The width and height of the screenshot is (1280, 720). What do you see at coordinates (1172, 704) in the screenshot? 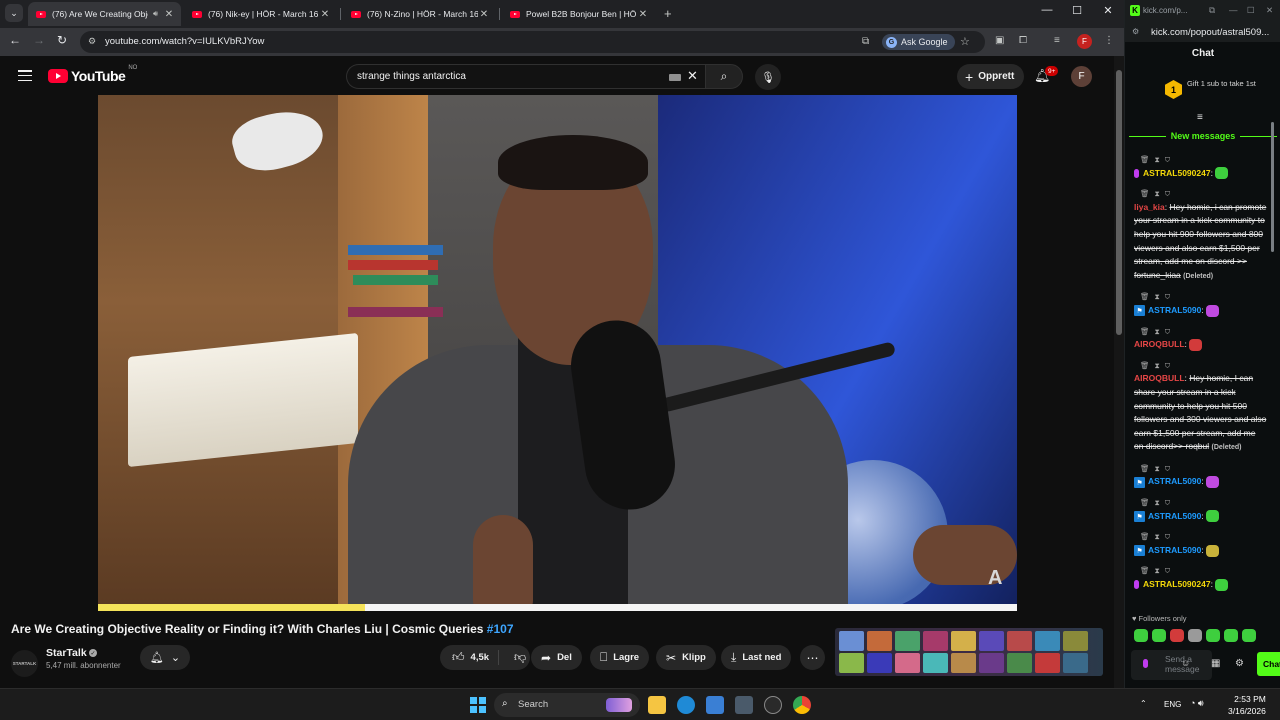
I see `input-language: ENG` at bounding box center [1172, 704].